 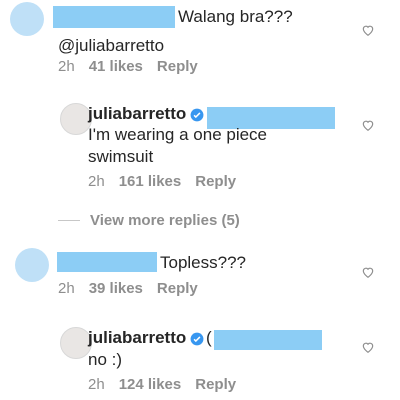 What do you see at coordinates (268, 340) in the screenshot?
I see `redacted-mention` at bounding box center [268, 340].